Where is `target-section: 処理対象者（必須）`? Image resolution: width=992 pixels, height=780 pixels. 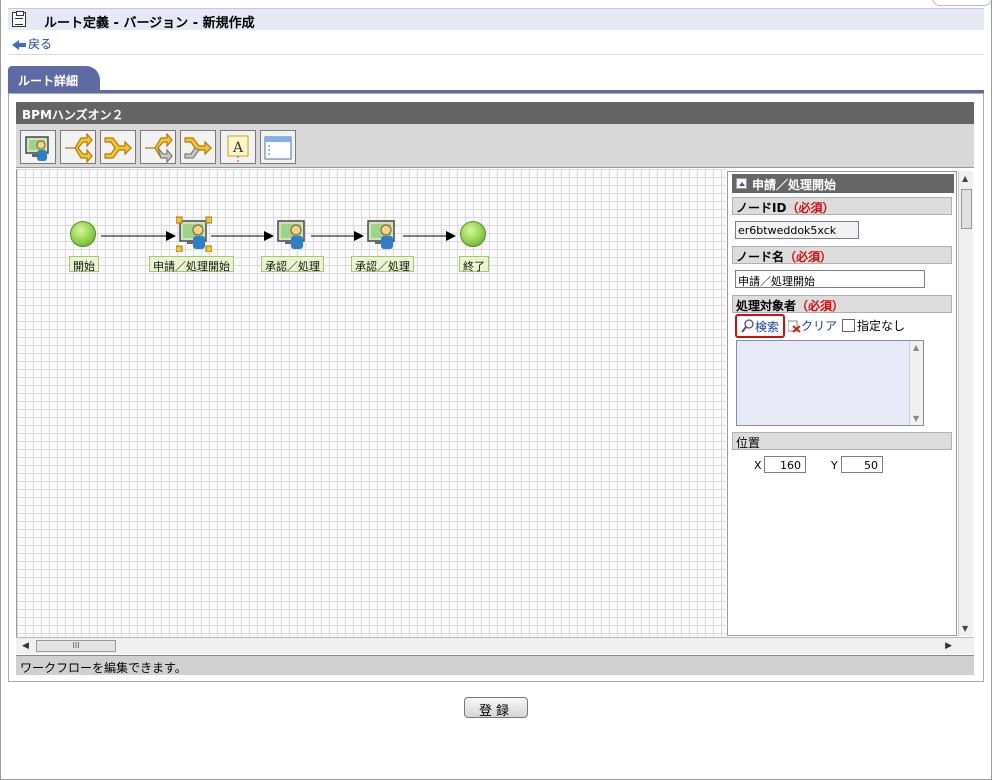
target-section: 処理対象者（必須） is located at coordinates (842, 304).